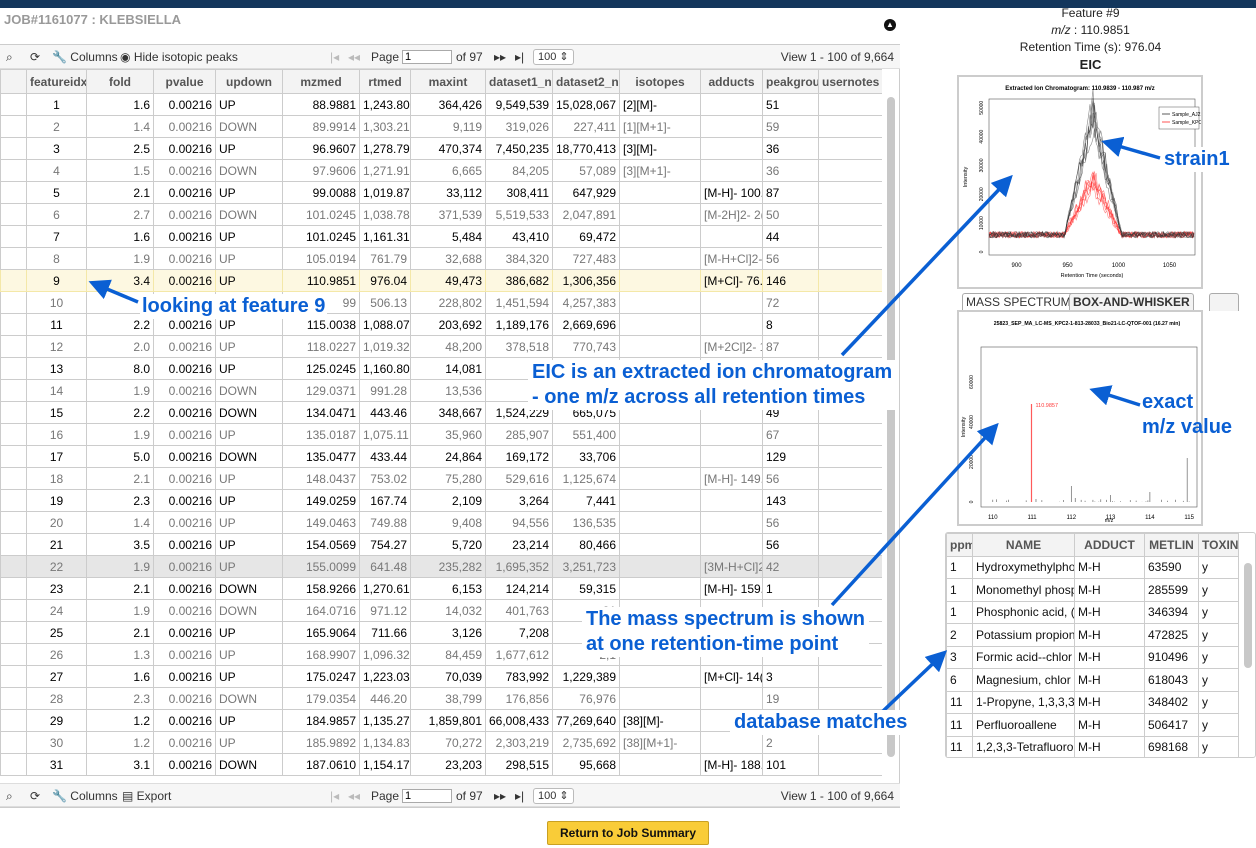  I want to click on arrow-strain, so click(1131, 148).